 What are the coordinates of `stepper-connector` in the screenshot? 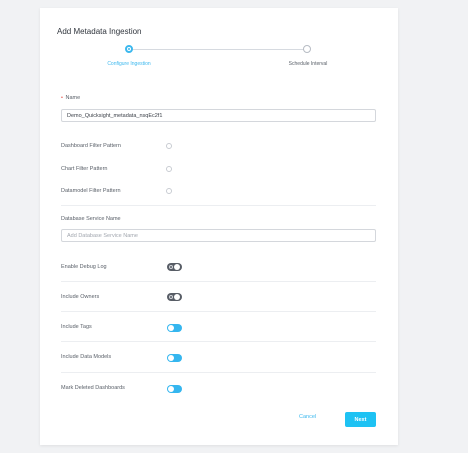 It's located at (218, 49).